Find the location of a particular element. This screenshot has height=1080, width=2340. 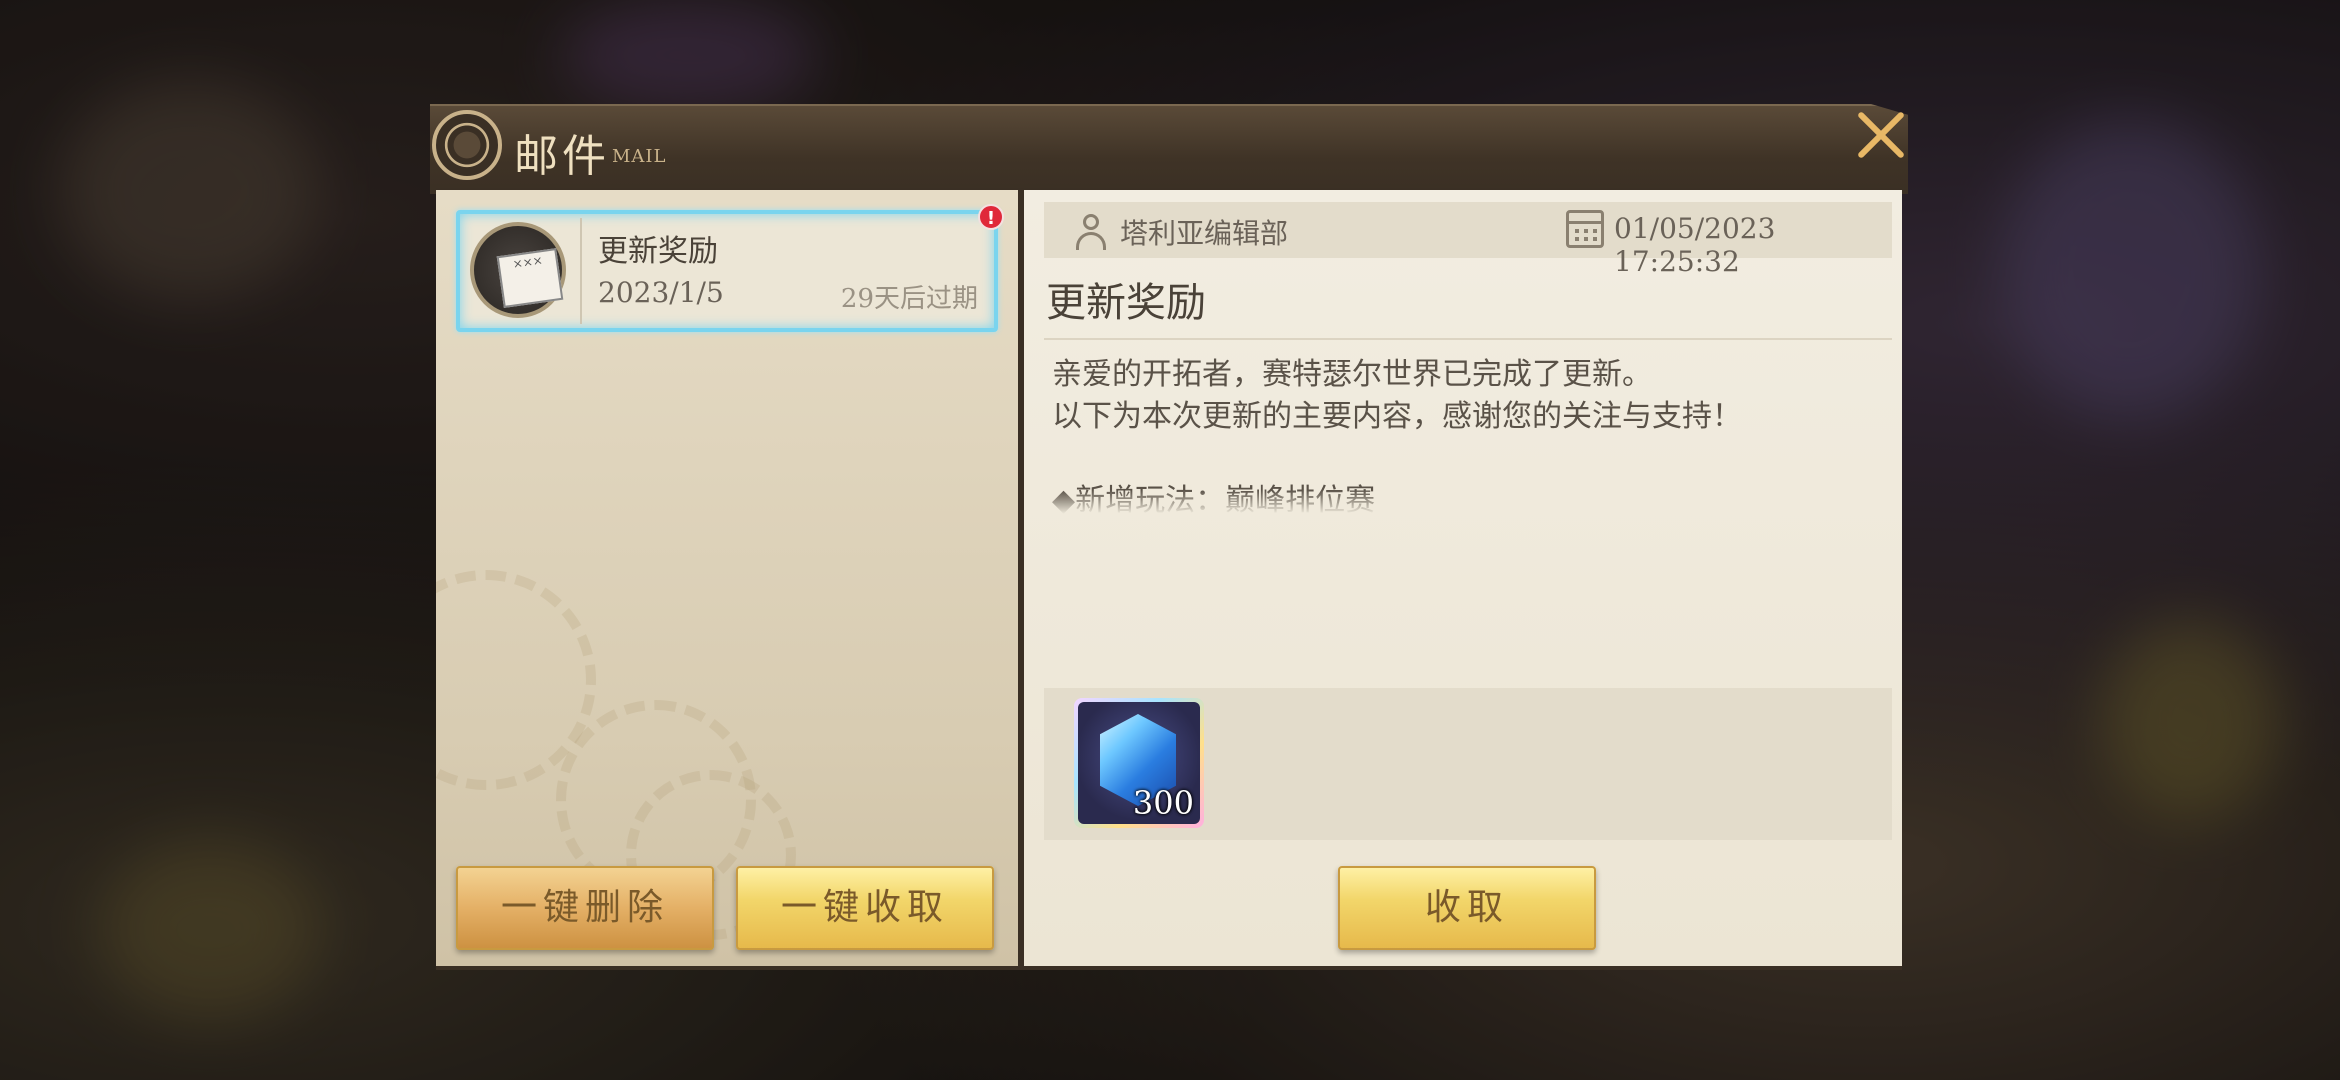

dialog-subtitle: MAIL is located at coordinates (639, 156).